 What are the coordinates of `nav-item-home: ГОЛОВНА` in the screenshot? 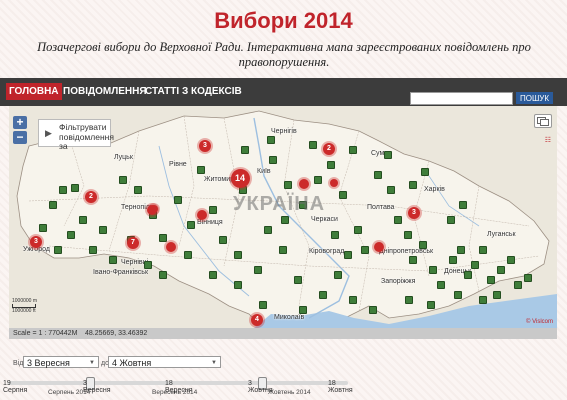 It's located at (34, 91).